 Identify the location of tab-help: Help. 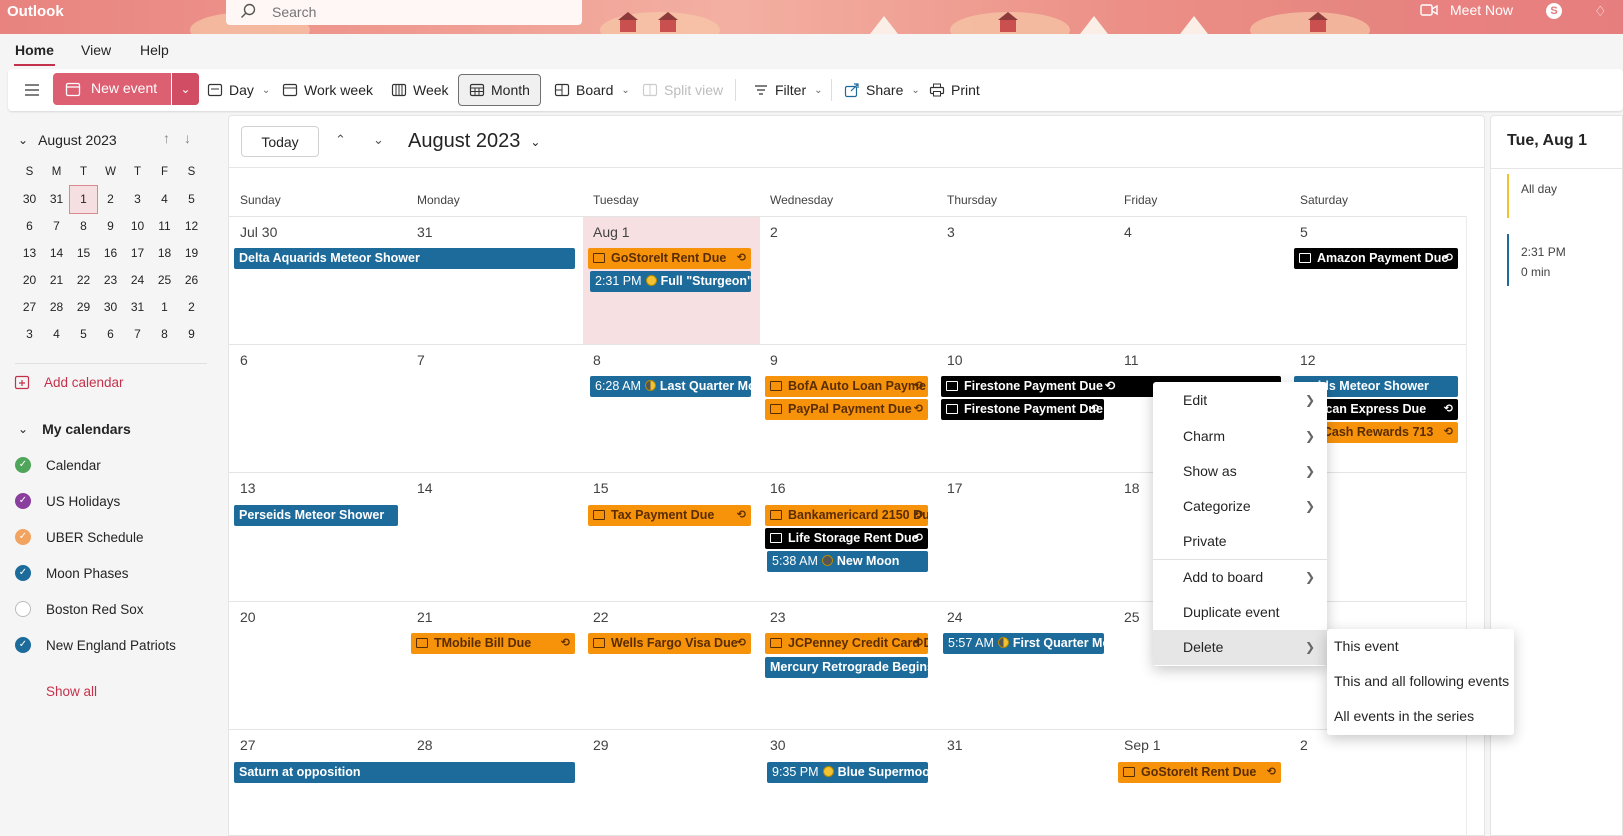
(154, 50).